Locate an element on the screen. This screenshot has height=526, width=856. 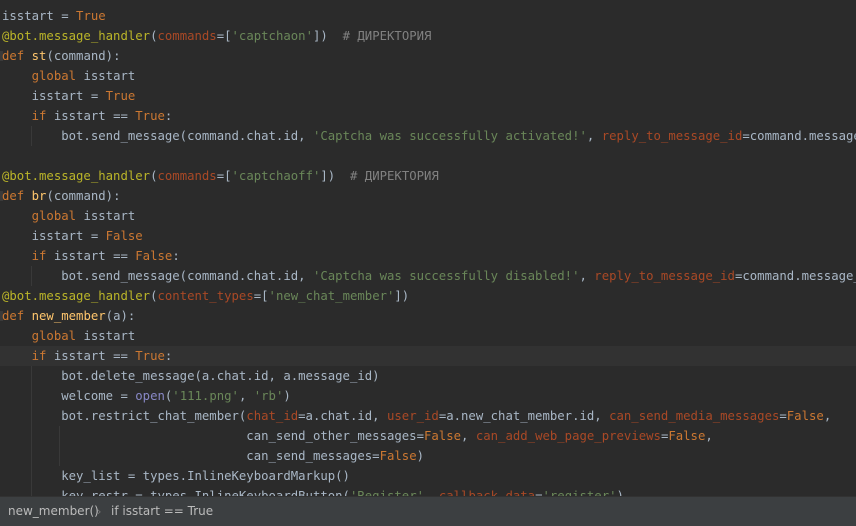
breadcrumb-item-function: new_member() is located at coordinates (53, 511).